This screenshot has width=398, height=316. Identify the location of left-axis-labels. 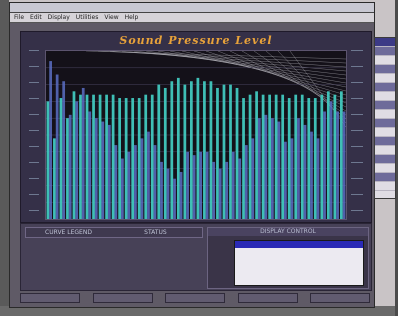
(33, 134).